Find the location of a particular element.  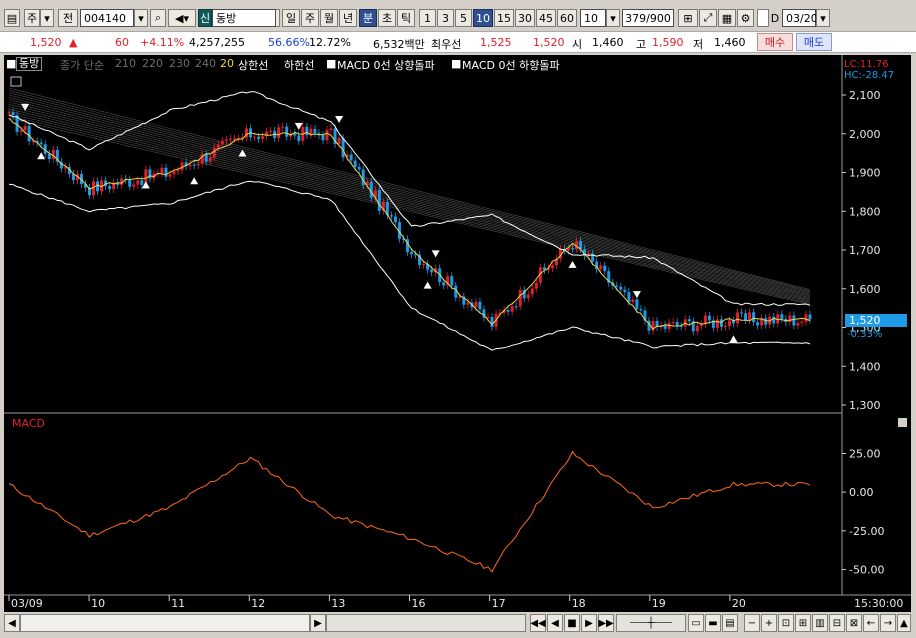

interval-3: 3 is located at coordinates (445, 18).